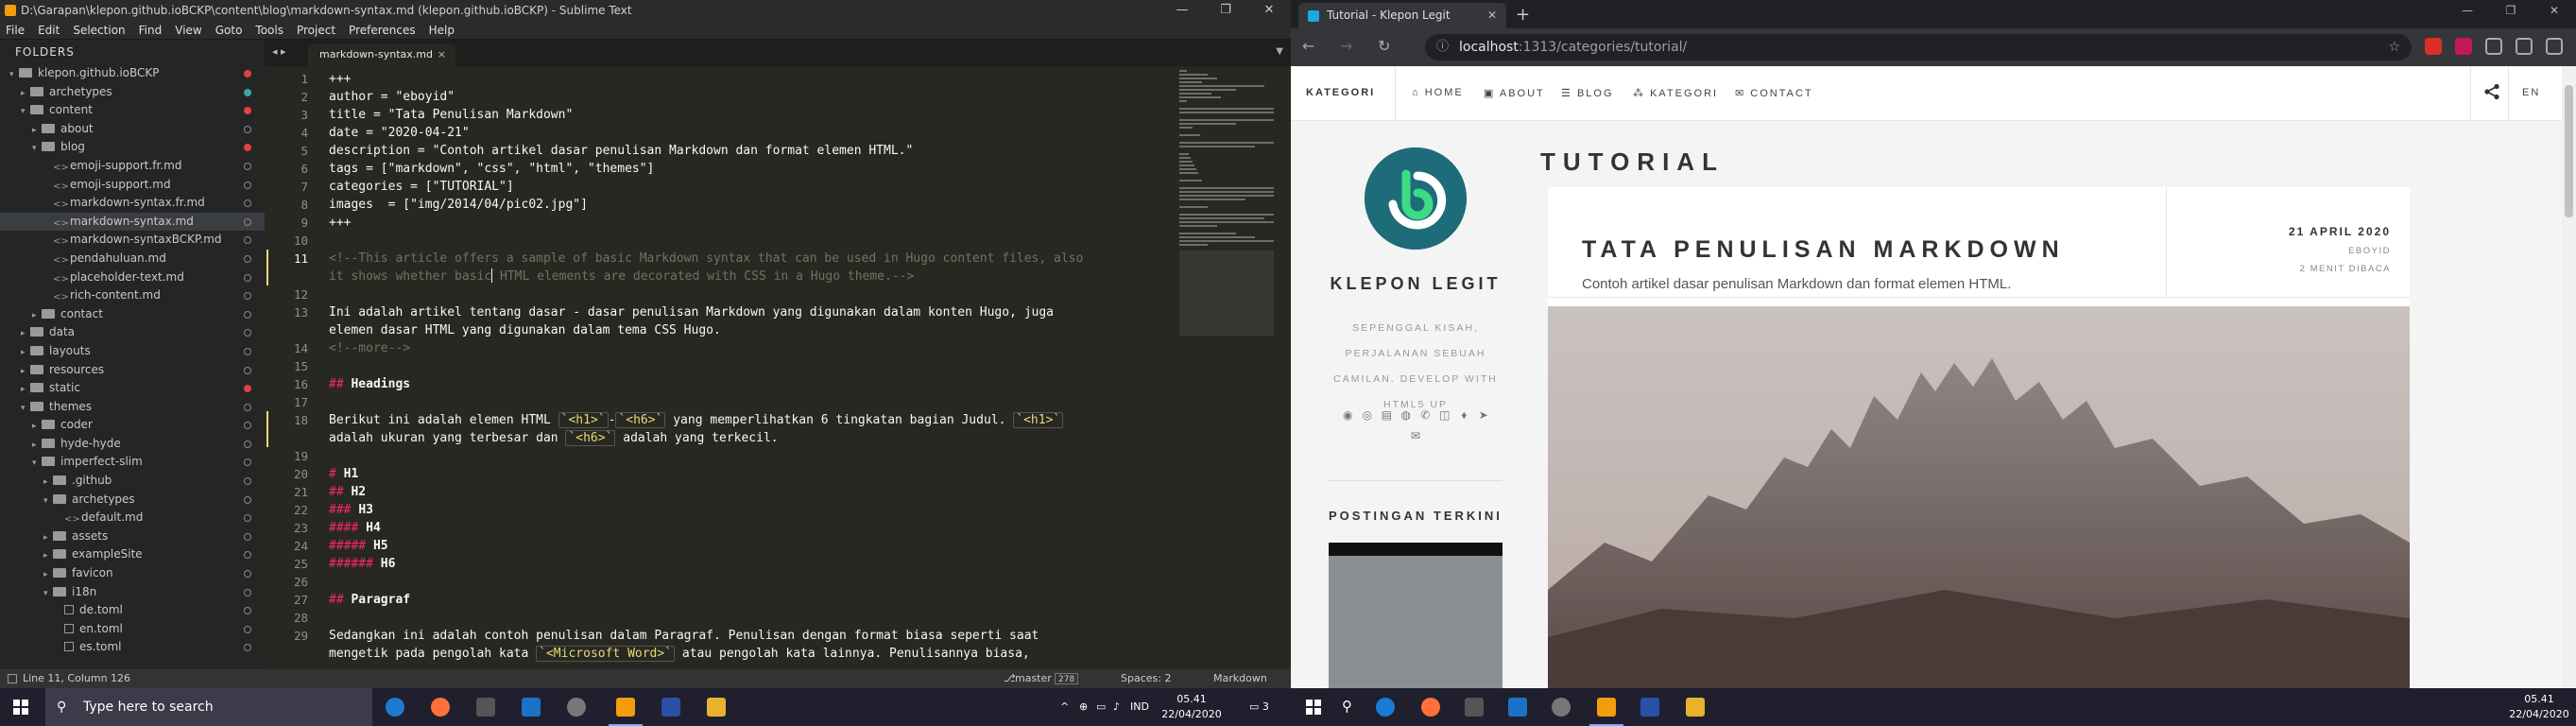  What do you see at coordinates (1442, 47) in the screenshot?
I see `site-info-icon: ⓘ` at bounding box center [1442, 47].